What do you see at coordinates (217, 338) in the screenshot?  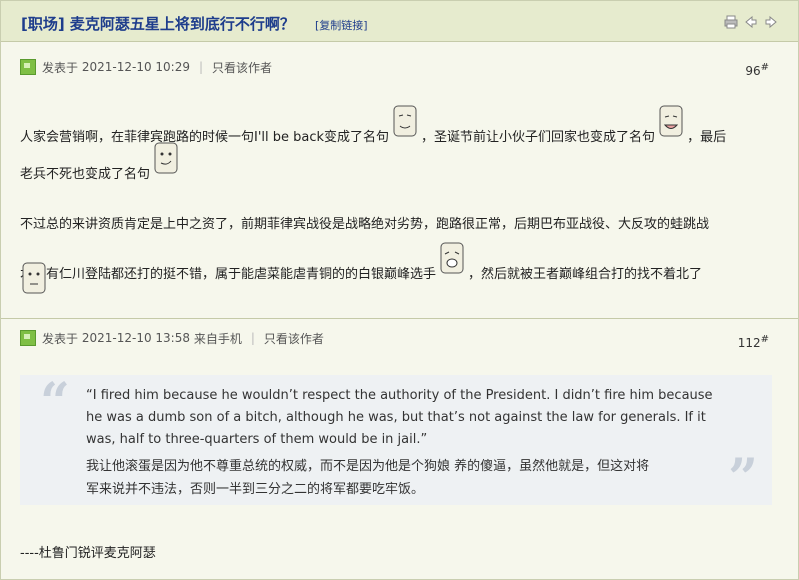 I see `post-source: 来自手机` at bounding box center [217, 338].